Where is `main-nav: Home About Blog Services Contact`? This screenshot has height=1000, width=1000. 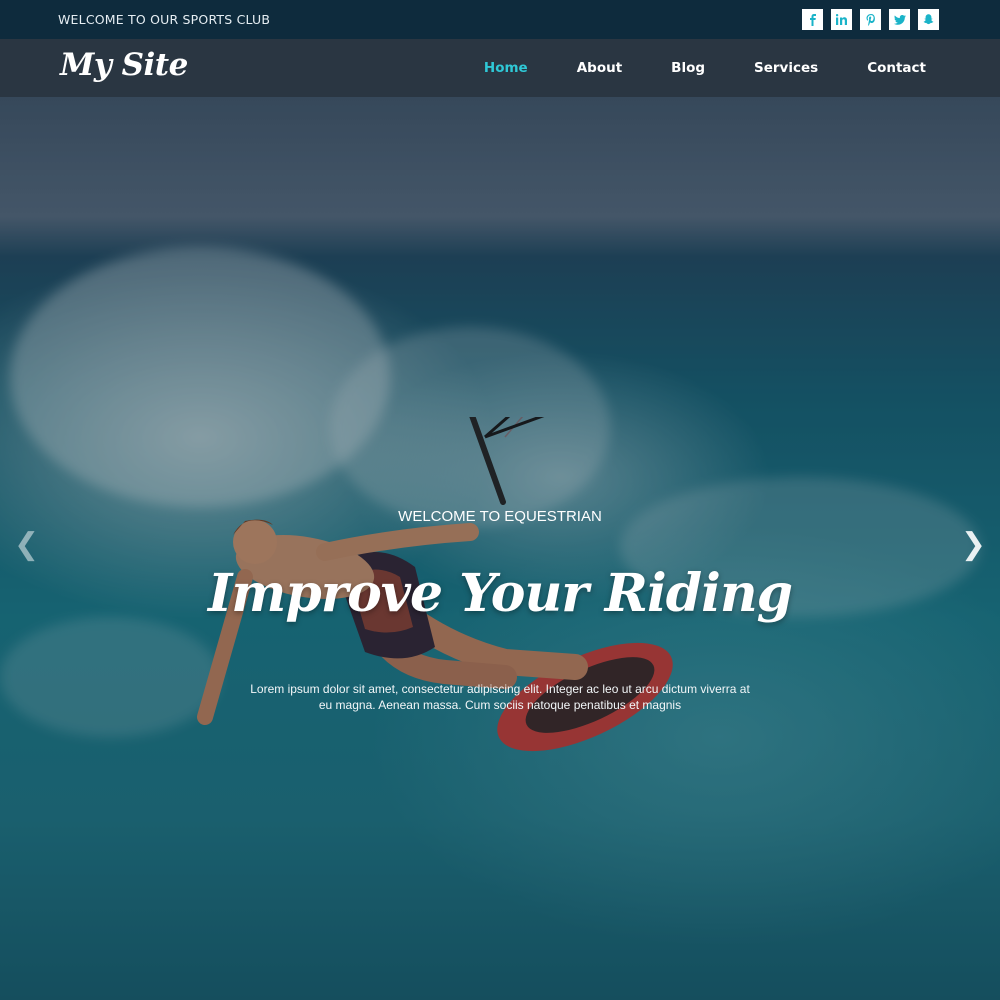
main-nav: Home About Blog Services Contact is located at coordinates (680, 68).